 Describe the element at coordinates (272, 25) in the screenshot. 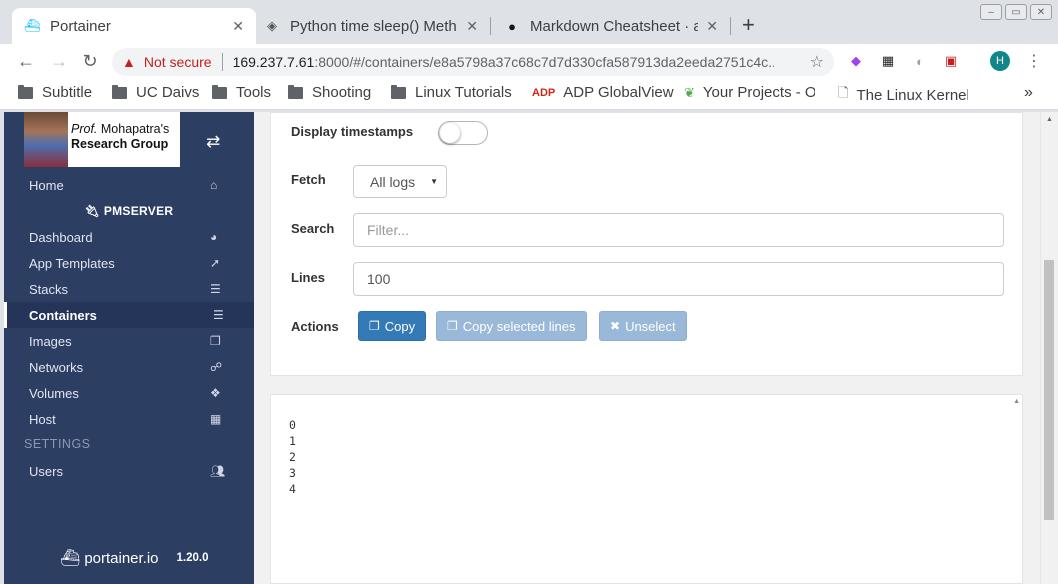

I see `diamond-icon: ◈` at that location.